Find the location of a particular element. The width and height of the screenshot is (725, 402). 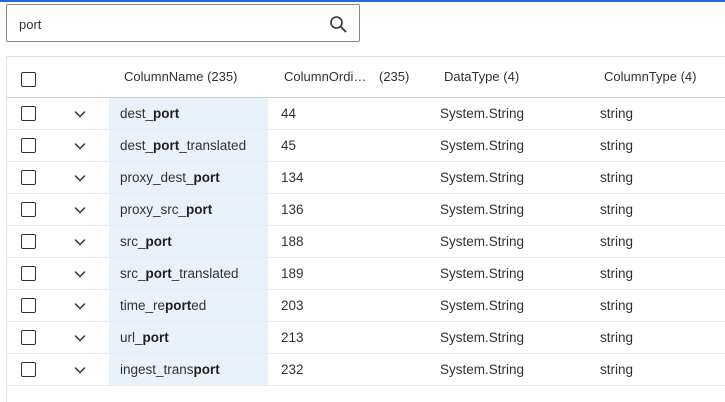

column-name-text: proxy_src_port is located at coordinates (166, 209).